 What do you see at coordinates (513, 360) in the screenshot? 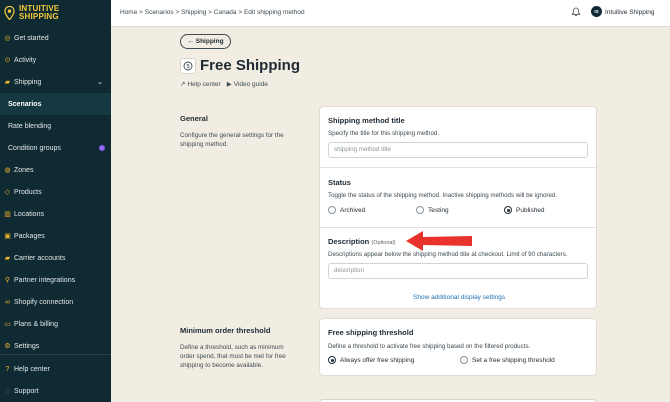
I see `radio-label: Set a free shipping threshold` at bounding box center [513, 360].